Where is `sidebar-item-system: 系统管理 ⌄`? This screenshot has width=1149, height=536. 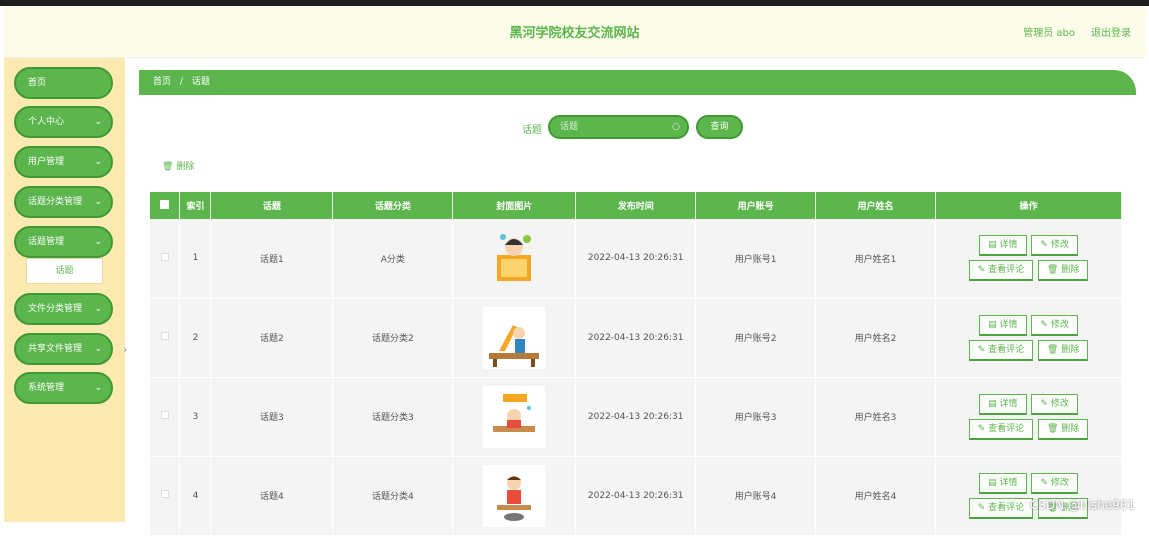
sidebar-item-system: 系统管理 ⌄ is located at coordinates (63, 388).